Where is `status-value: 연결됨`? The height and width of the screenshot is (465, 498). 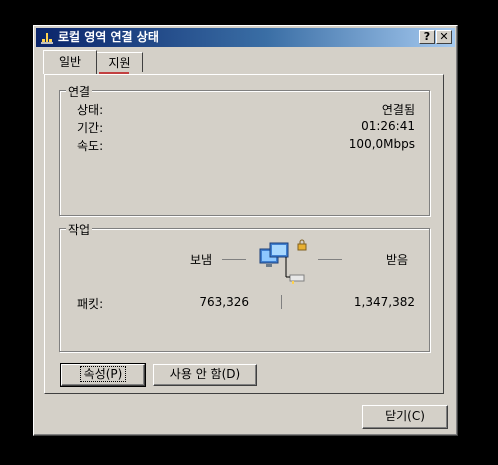 status-value: 연결됨 is located at coordinates (398, 110).